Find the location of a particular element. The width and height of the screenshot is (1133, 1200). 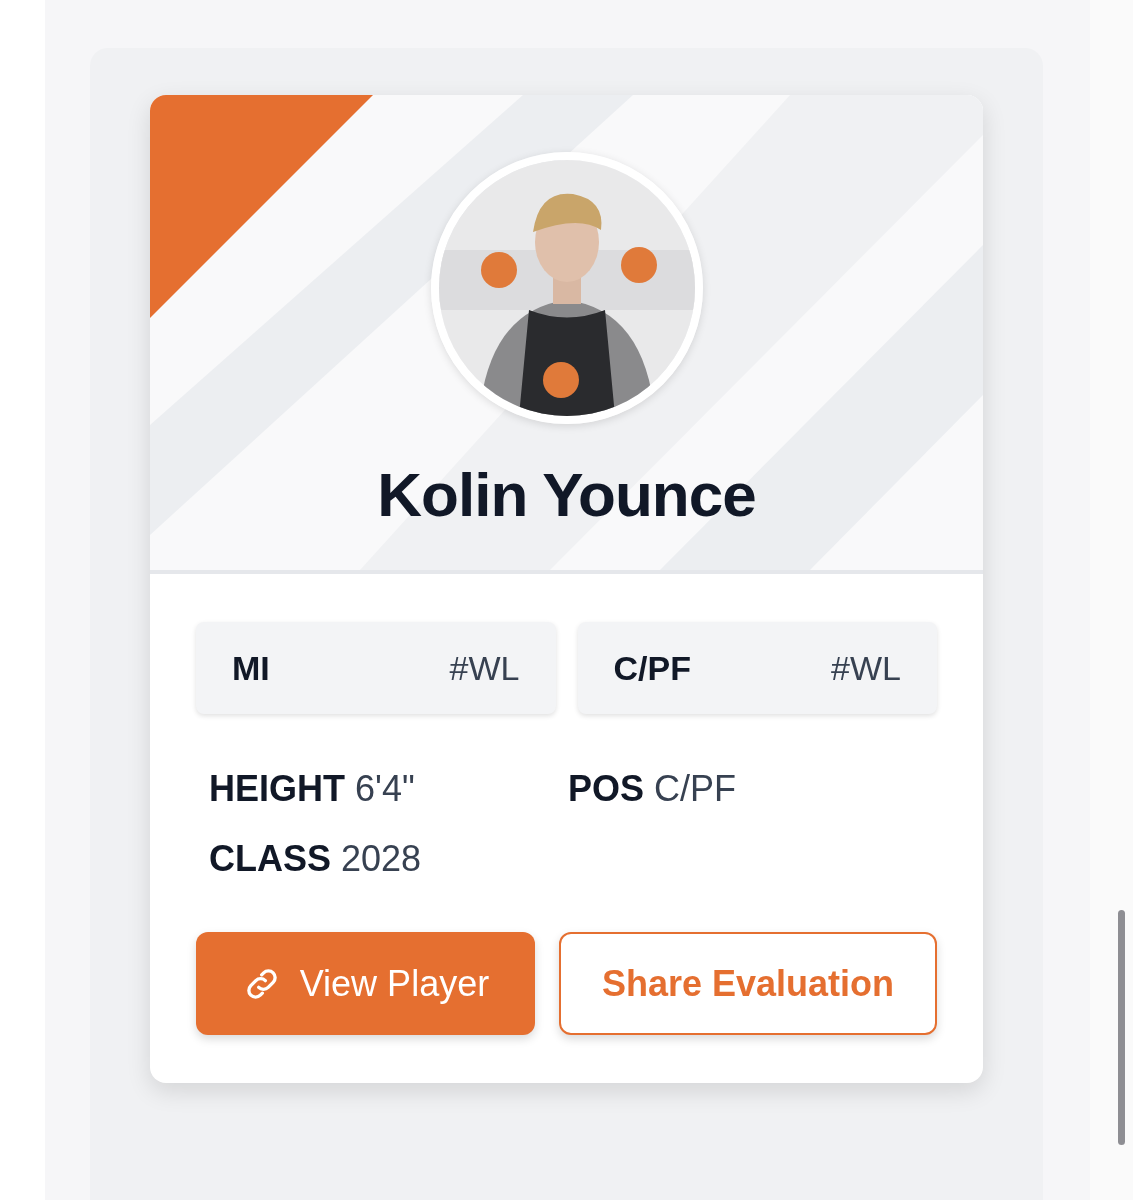

stat-text: CLASS 2028 is located at coordinates (316, 859).